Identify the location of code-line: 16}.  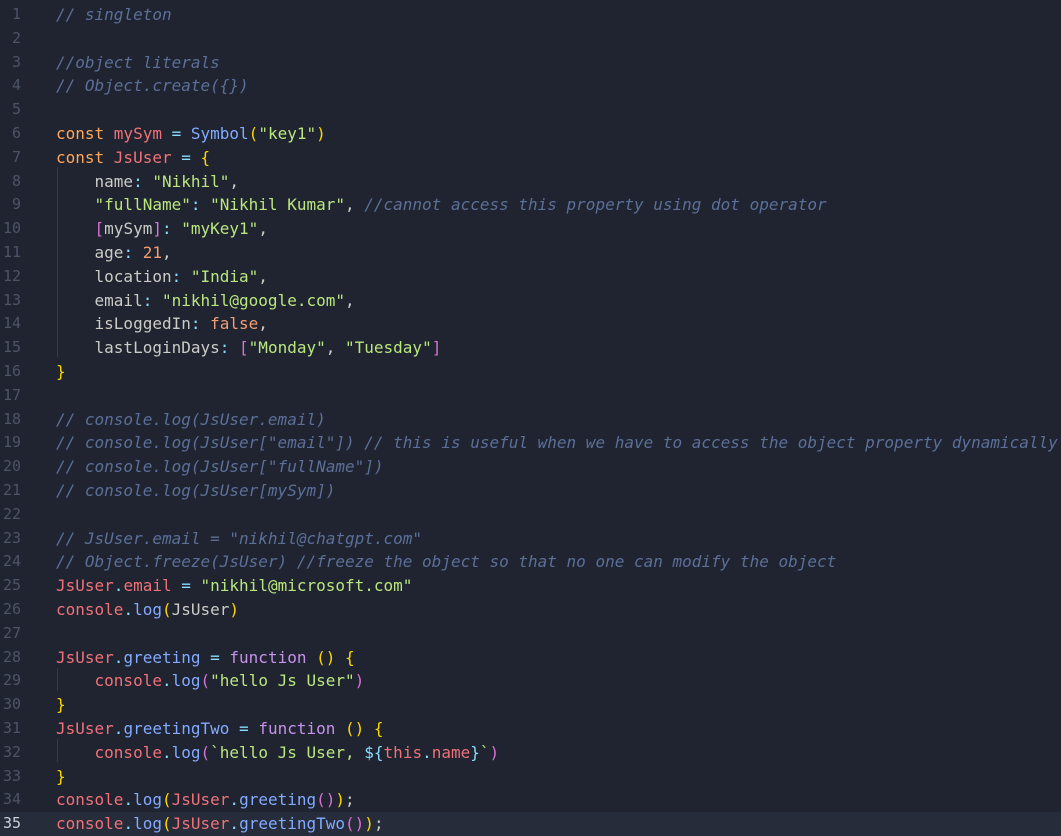
(530, 372).